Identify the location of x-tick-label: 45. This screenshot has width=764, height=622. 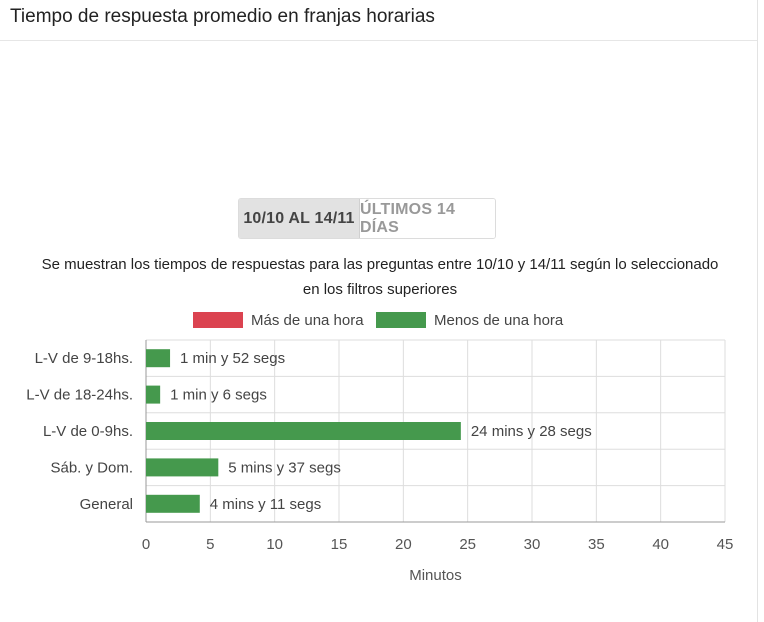
(725, 544).